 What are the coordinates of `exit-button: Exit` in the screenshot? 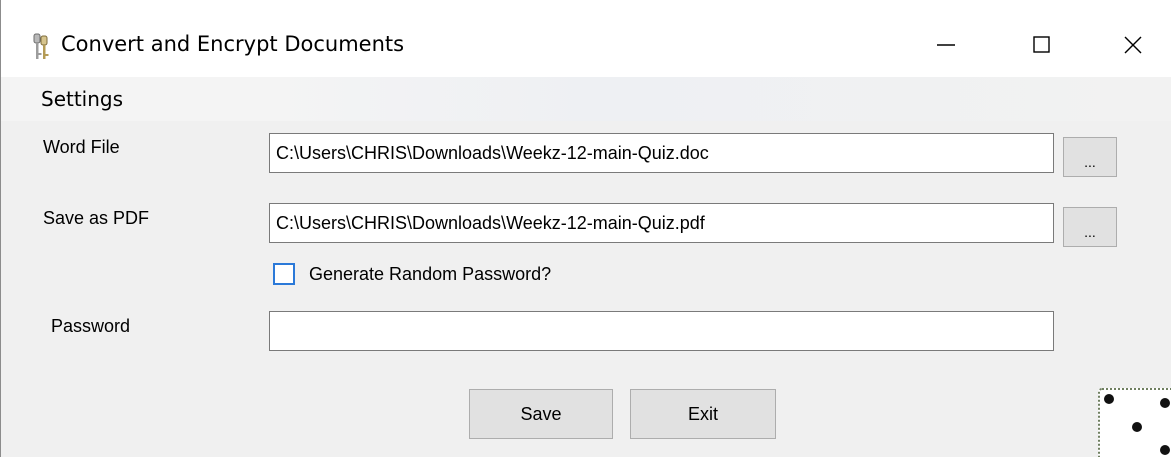 It's located at (703, 414).